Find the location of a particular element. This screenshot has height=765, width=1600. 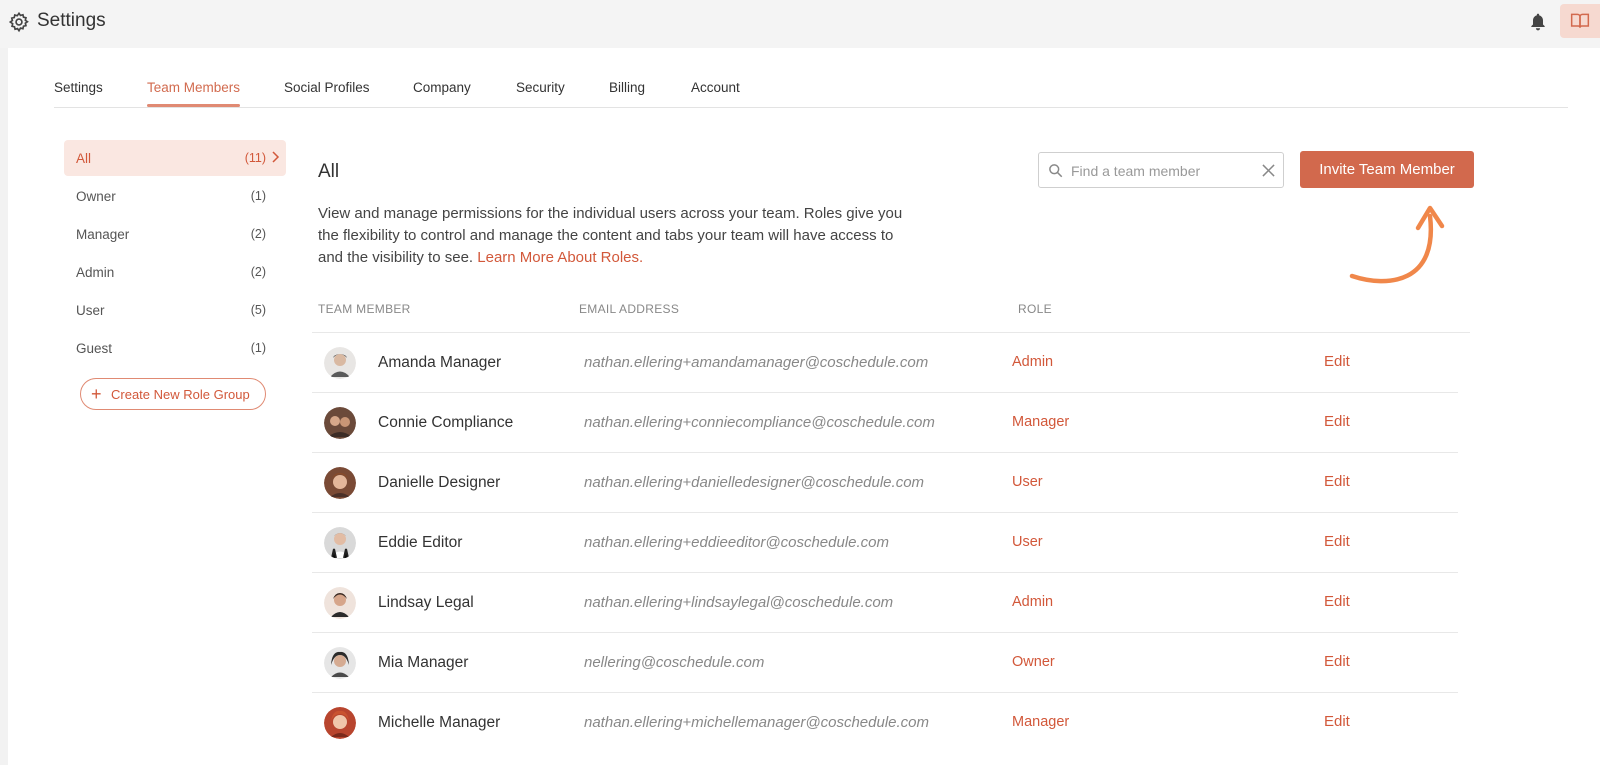

search-icon is located at coordinates (1056, 171).